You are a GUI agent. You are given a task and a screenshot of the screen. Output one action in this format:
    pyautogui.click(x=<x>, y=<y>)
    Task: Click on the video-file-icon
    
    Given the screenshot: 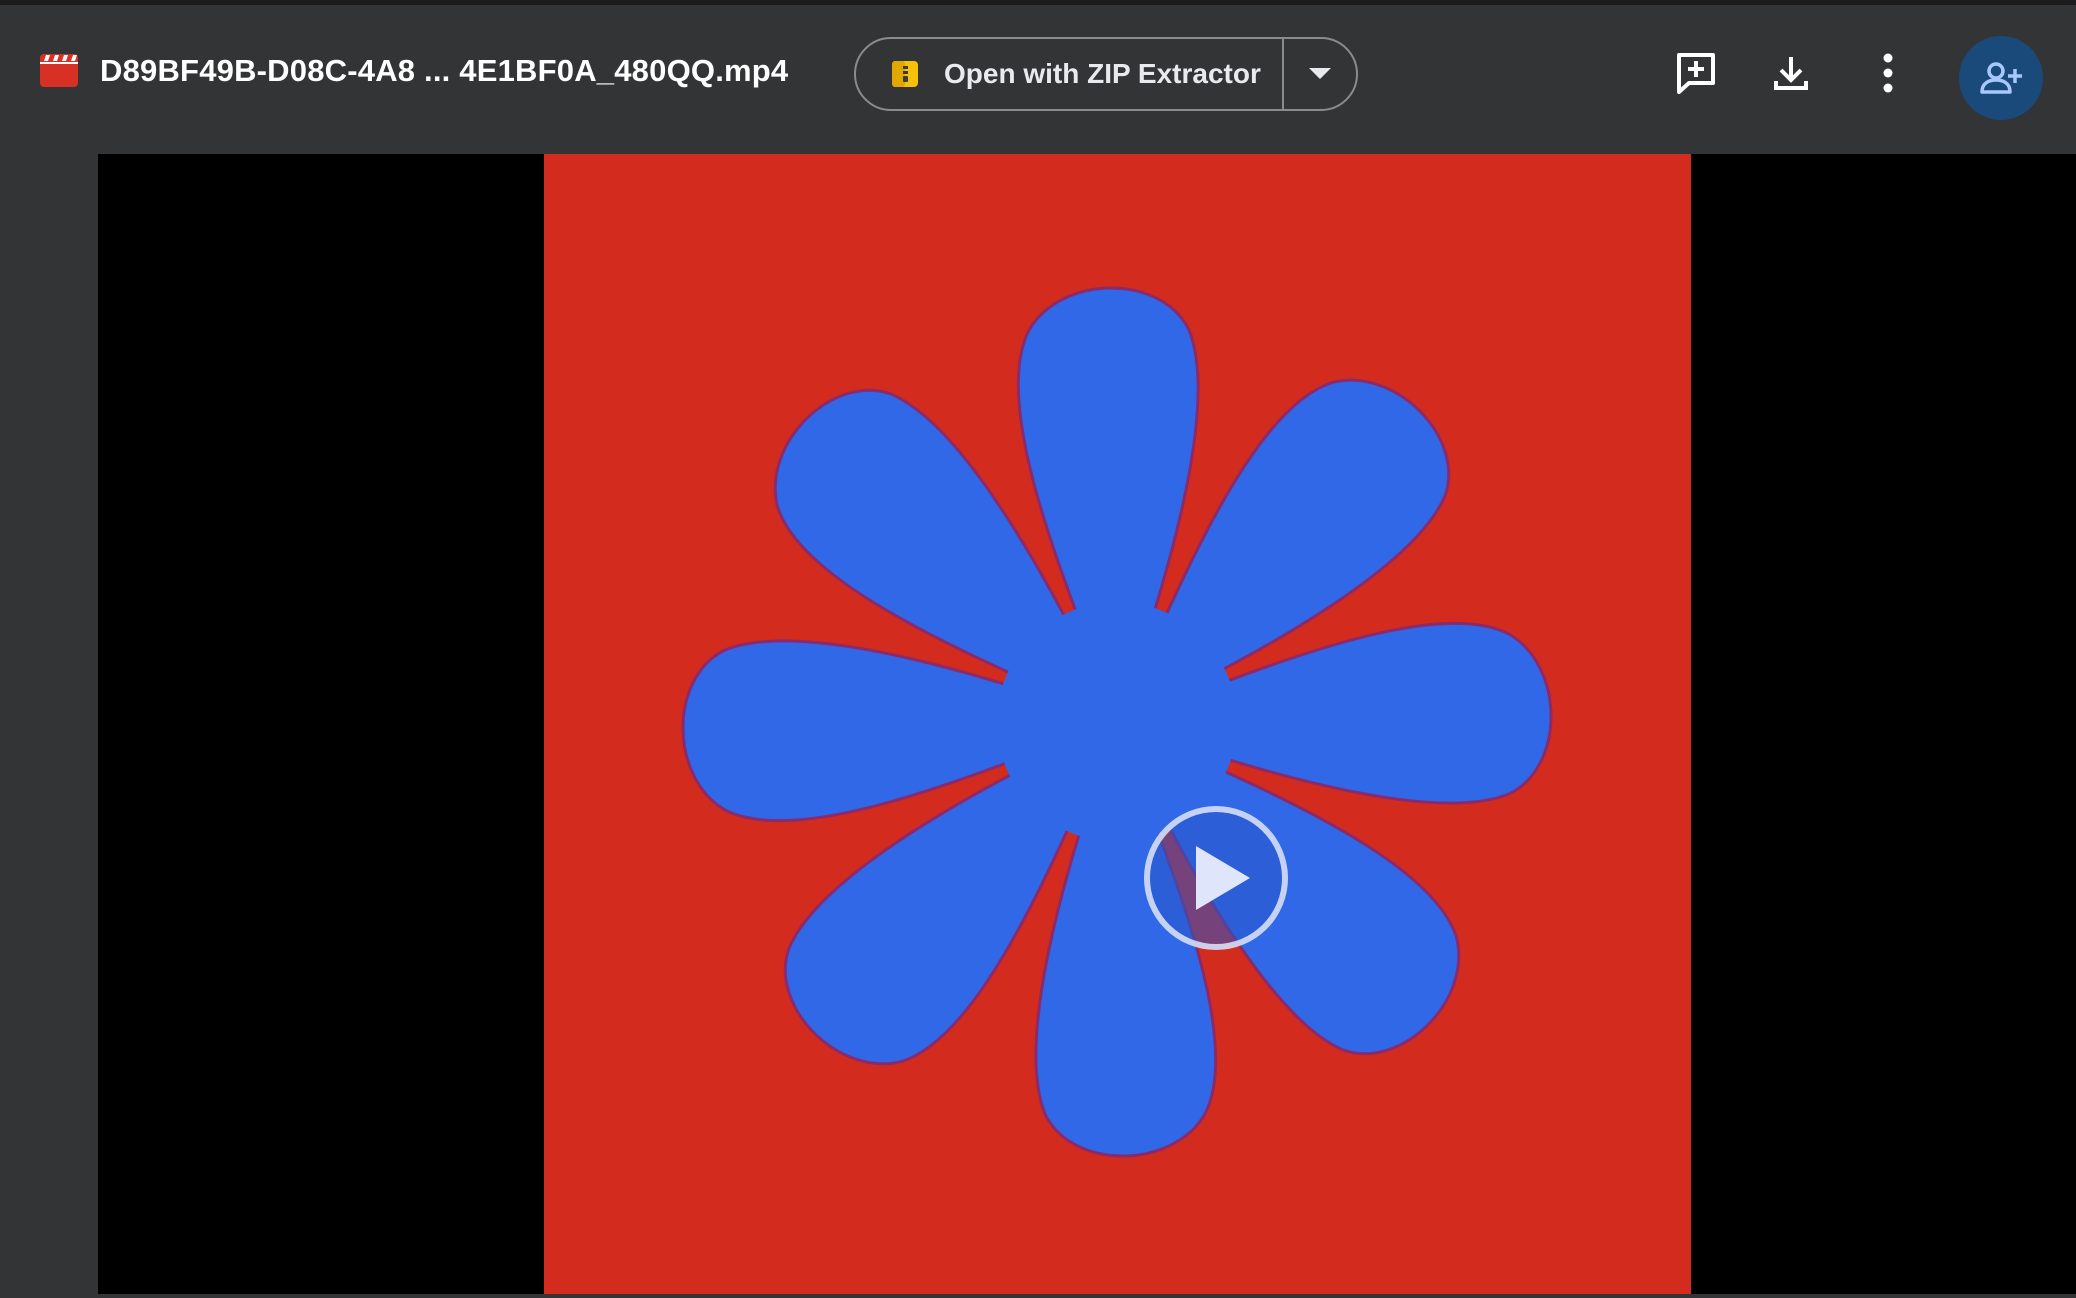 What is the action you would take?
    pyautogui.click(x=59, y=70)
    